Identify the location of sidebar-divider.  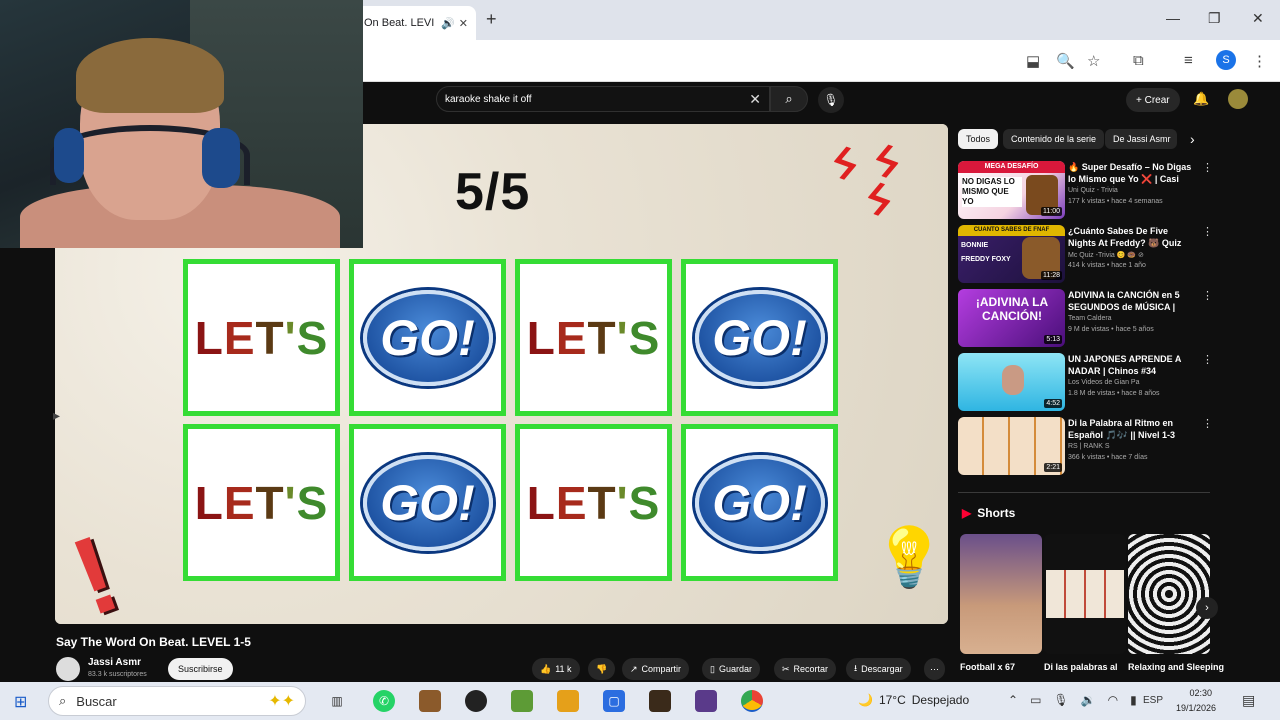
(1084, 492).